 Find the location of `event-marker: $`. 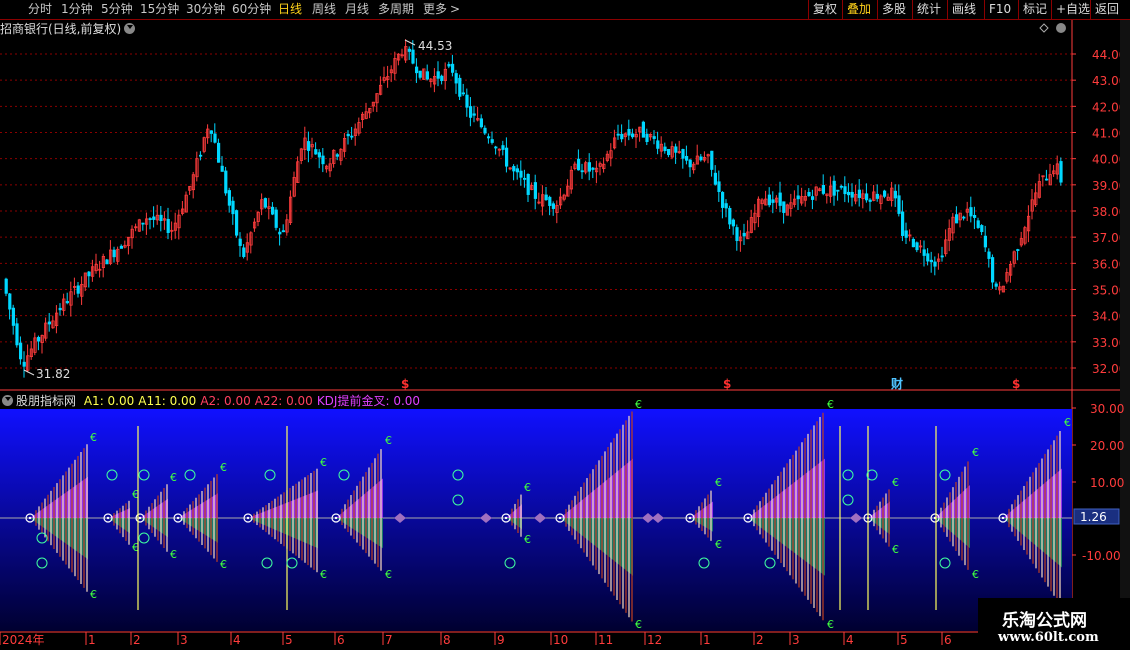

event-marker: $ is located at coordinates (405, 384).